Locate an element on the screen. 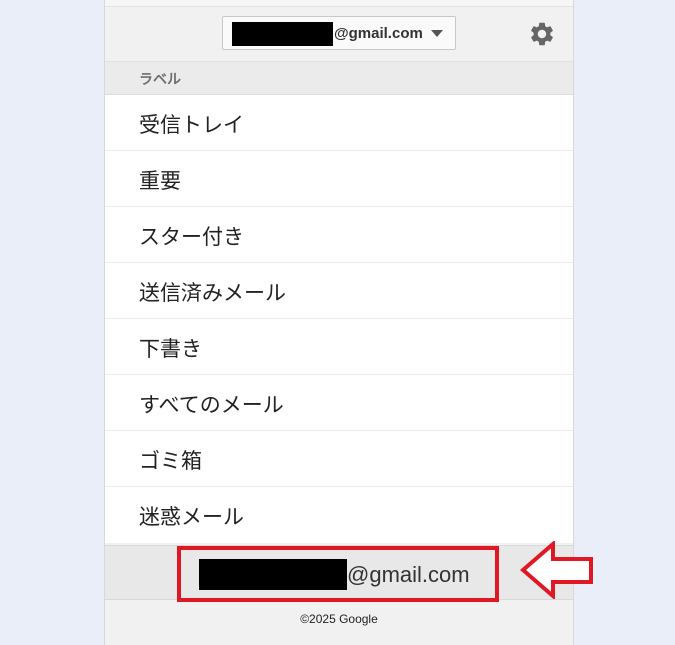  label-item-important: 重要 is located at coordinates (339, 179).